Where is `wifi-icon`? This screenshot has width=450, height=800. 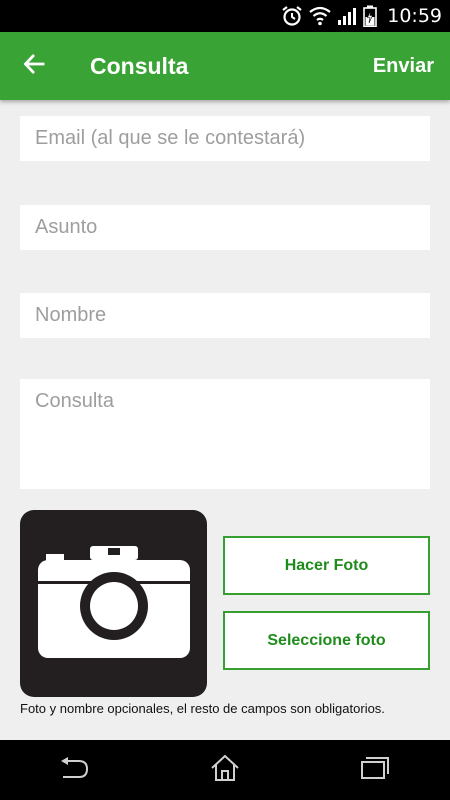 wifi-icon is located at coordinates (320, 16).